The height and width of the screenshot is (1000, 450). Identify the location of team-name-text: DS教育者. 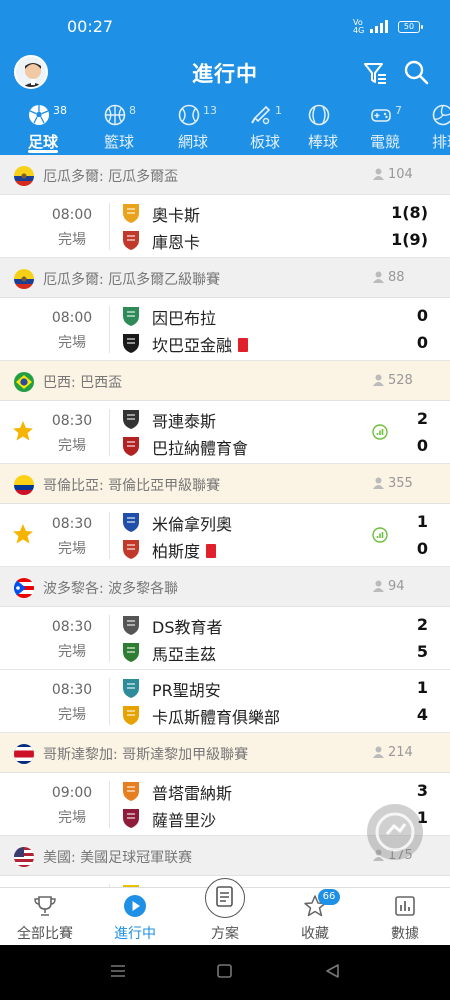
(187, 627).